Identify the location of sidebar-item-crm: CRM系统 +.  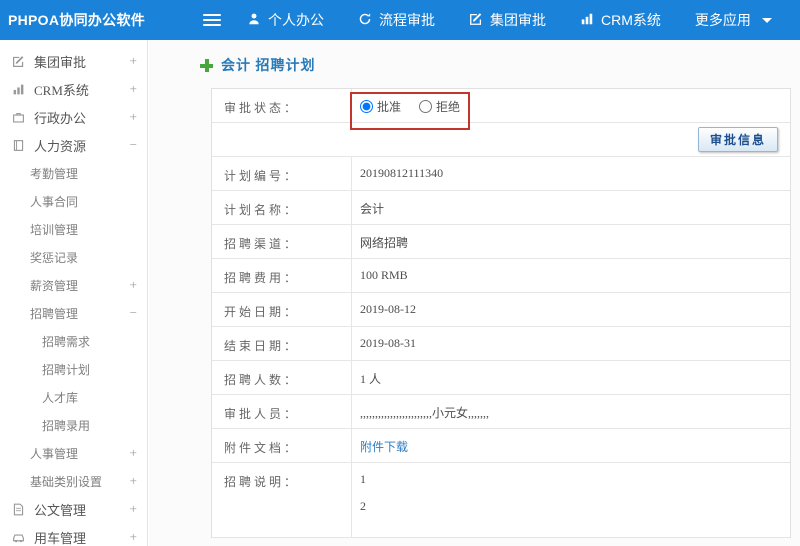
(73, 89).